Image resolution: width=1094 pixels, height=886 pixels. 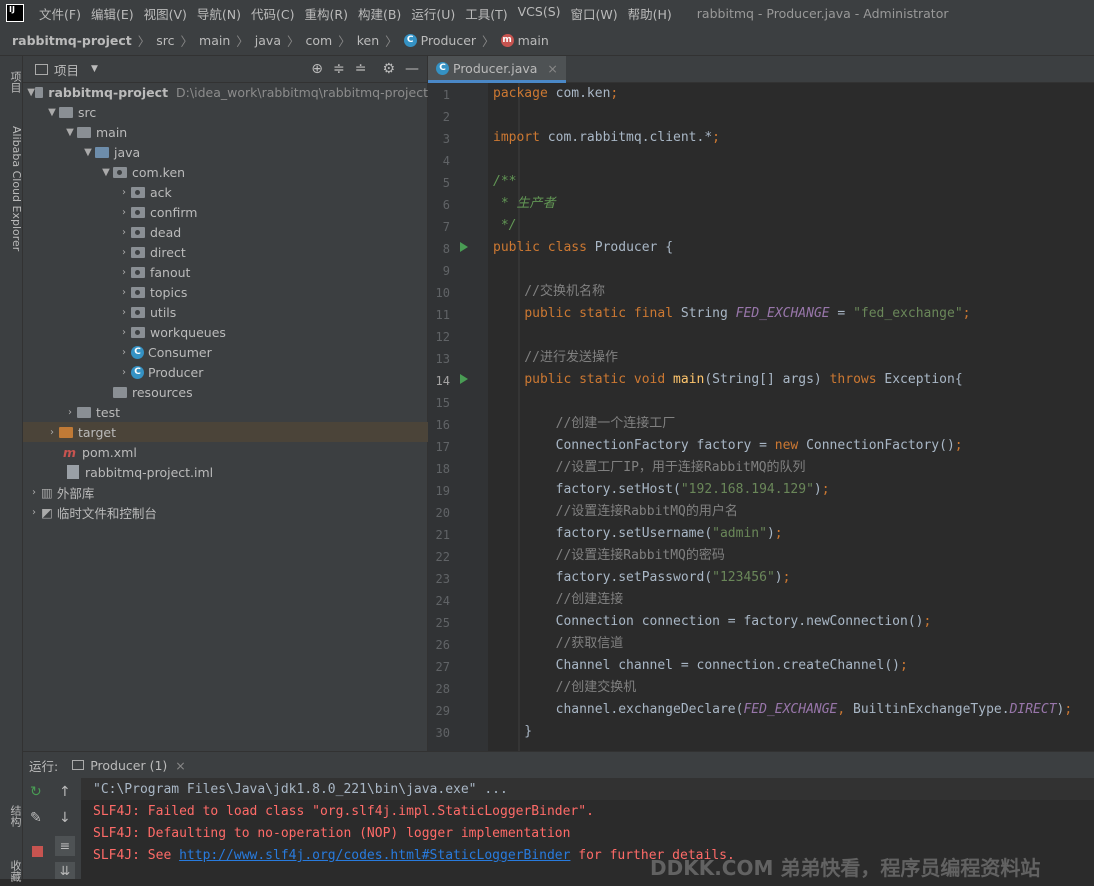 What do you see at coordinates (533, 40) in the screenshot?
I see `crumb-method-main: main` at bounding box center [533, 40].